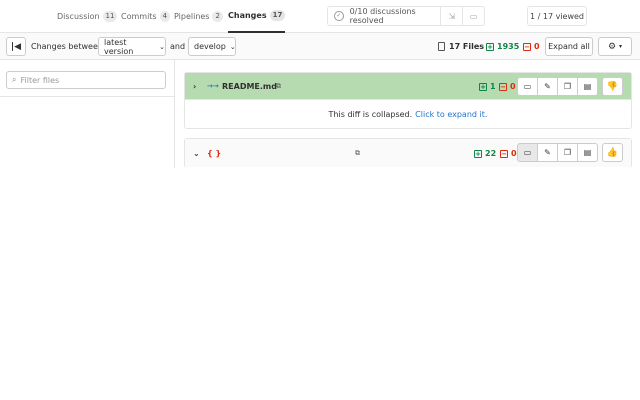 Image resolution: width=640 pixels, height=400 pixels. Describe the element at coordinates (612, 86) in the screenshot. I see `thumbs-down-icon: 👎` at that location.